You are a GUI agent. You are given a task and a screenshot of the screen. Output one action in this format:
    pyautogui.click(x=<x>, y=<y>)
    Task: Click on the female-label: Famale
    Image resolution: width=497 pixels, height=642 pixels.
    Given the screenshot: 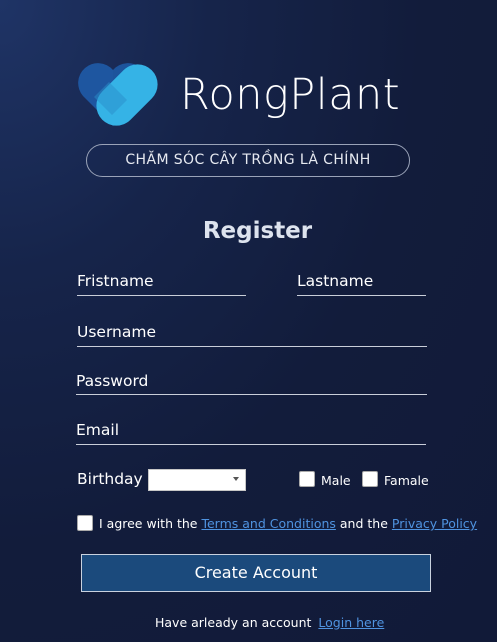 What is the action you would take?
    pyautogui.click(x=406, y=480)
    